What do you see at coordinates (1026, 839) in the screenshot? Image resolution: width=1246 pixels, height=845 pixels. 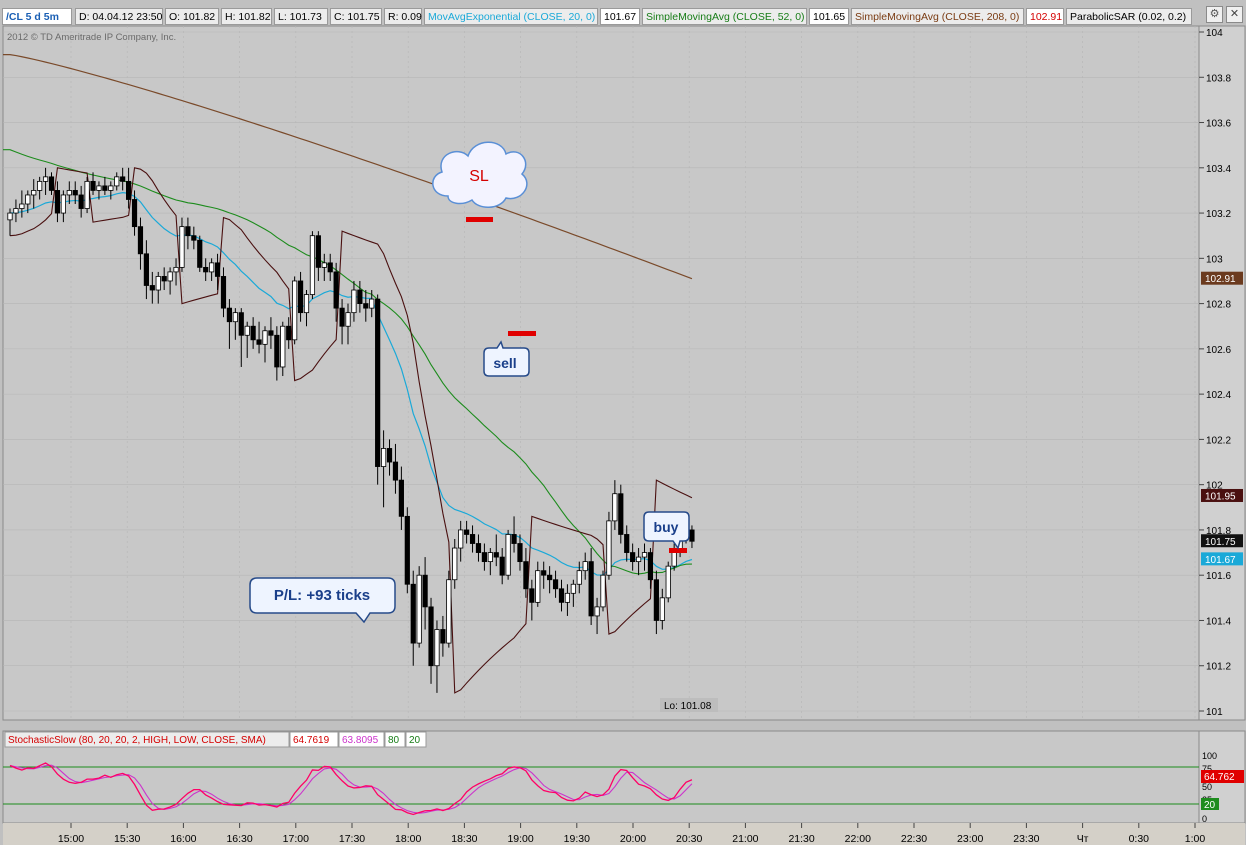 I see `time-tick-label: 23:30` at bounding box center [1026, 839].